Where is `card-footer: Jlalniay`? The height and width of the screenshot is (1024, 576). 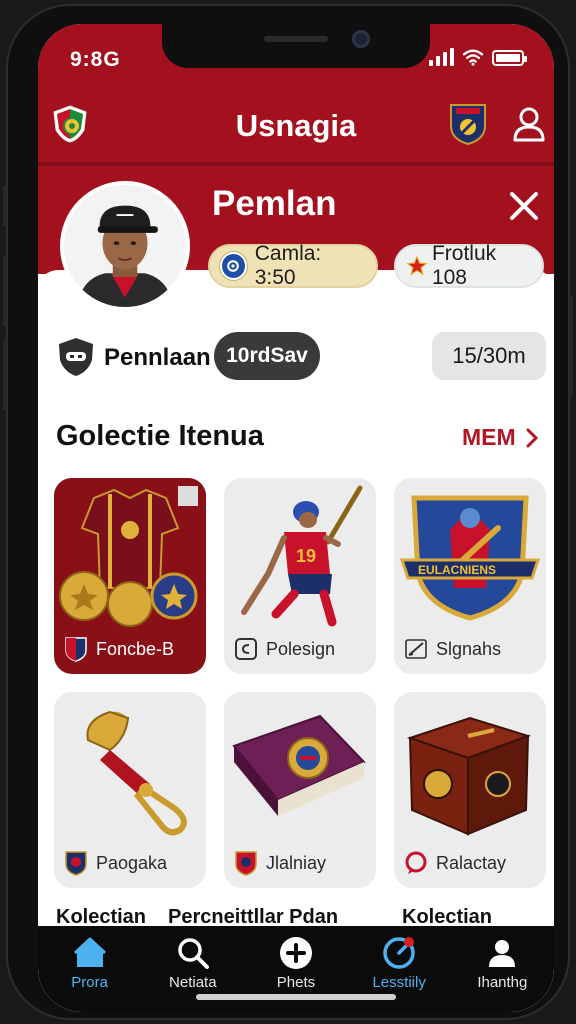
card-footer: Jlalniay is located at coordinates (280, 863).